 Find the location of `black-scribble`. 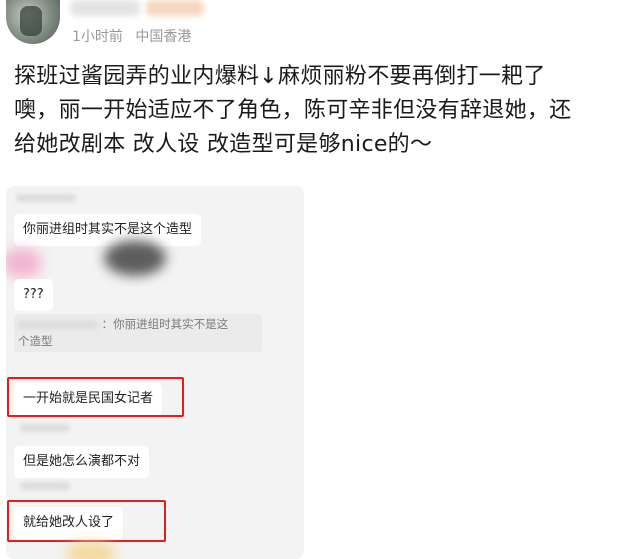

black-scribble is located at coordinates (135, 258).